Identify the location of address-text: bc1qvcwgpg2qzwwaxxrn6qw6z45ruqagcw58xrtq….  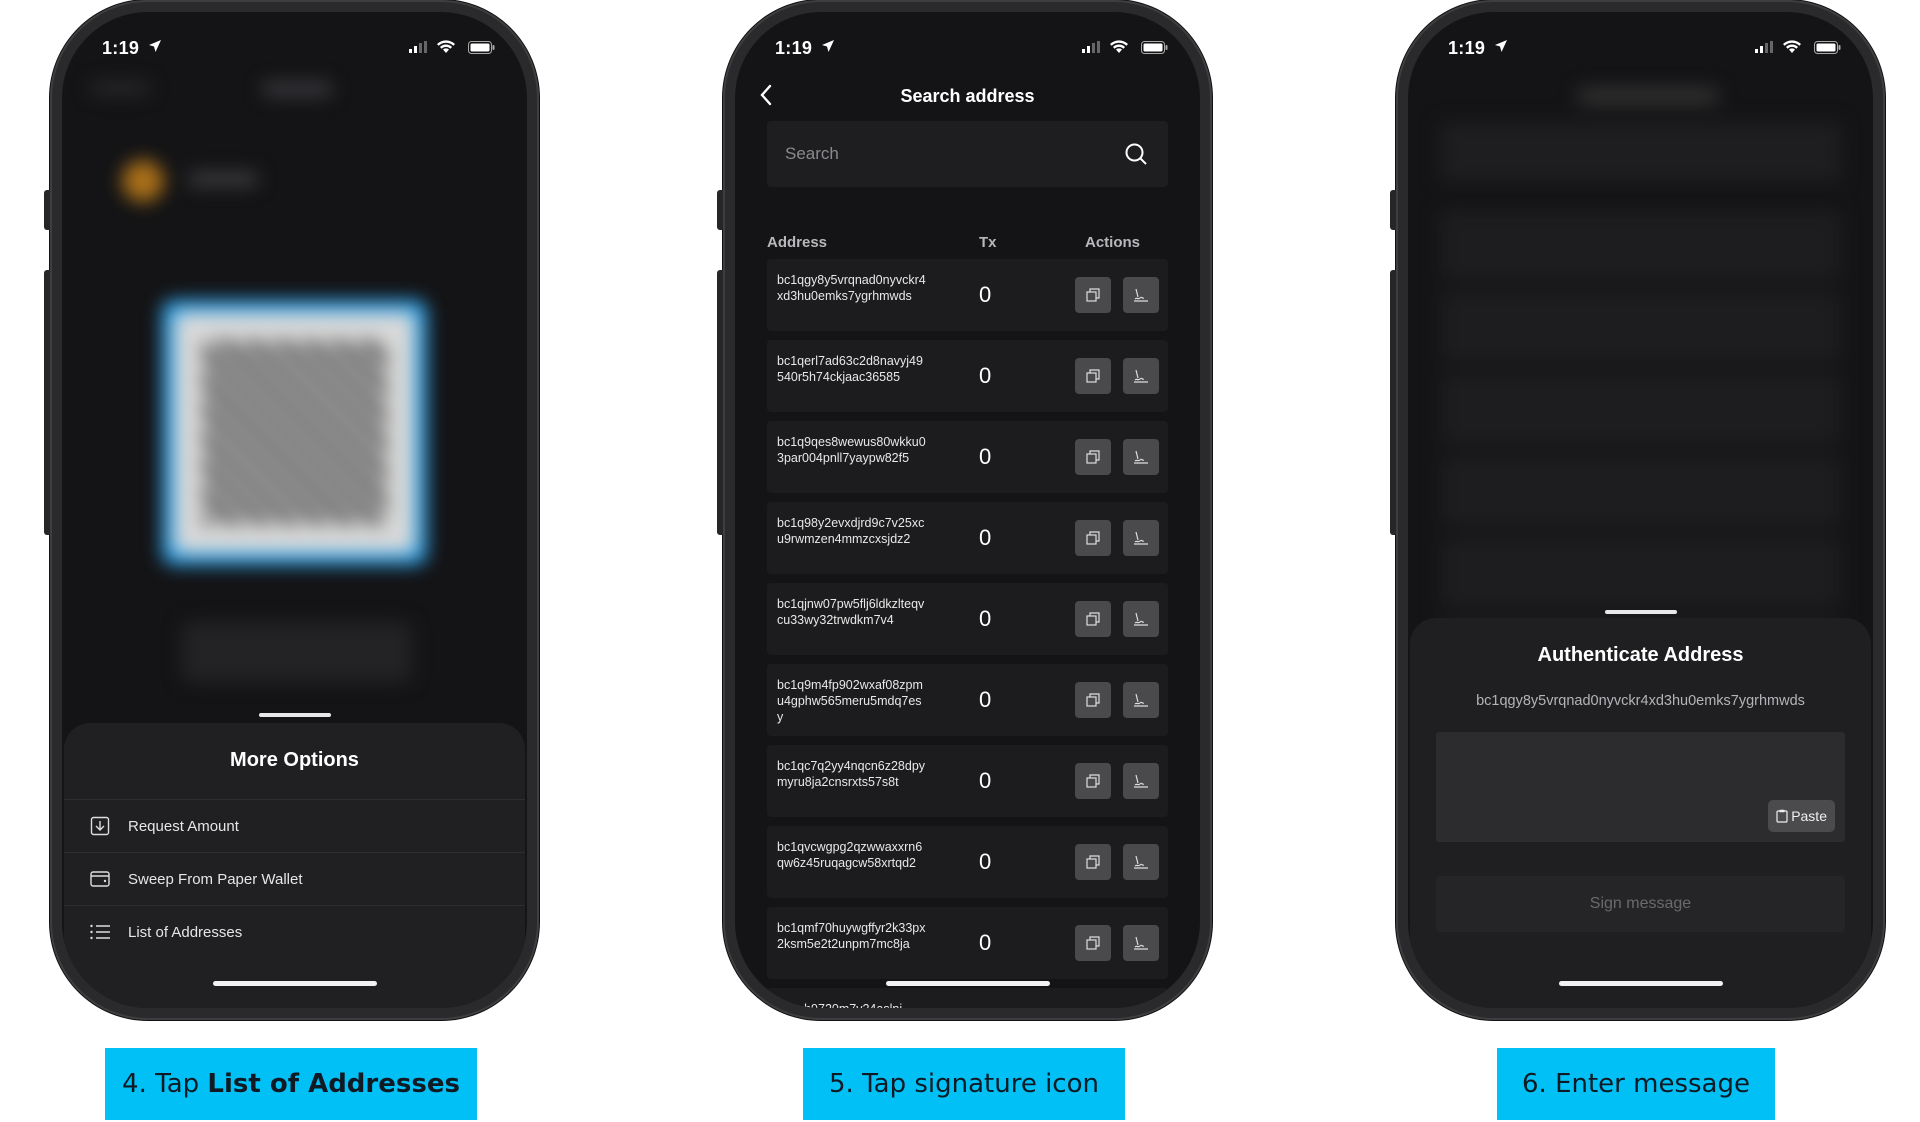
(850, 855).